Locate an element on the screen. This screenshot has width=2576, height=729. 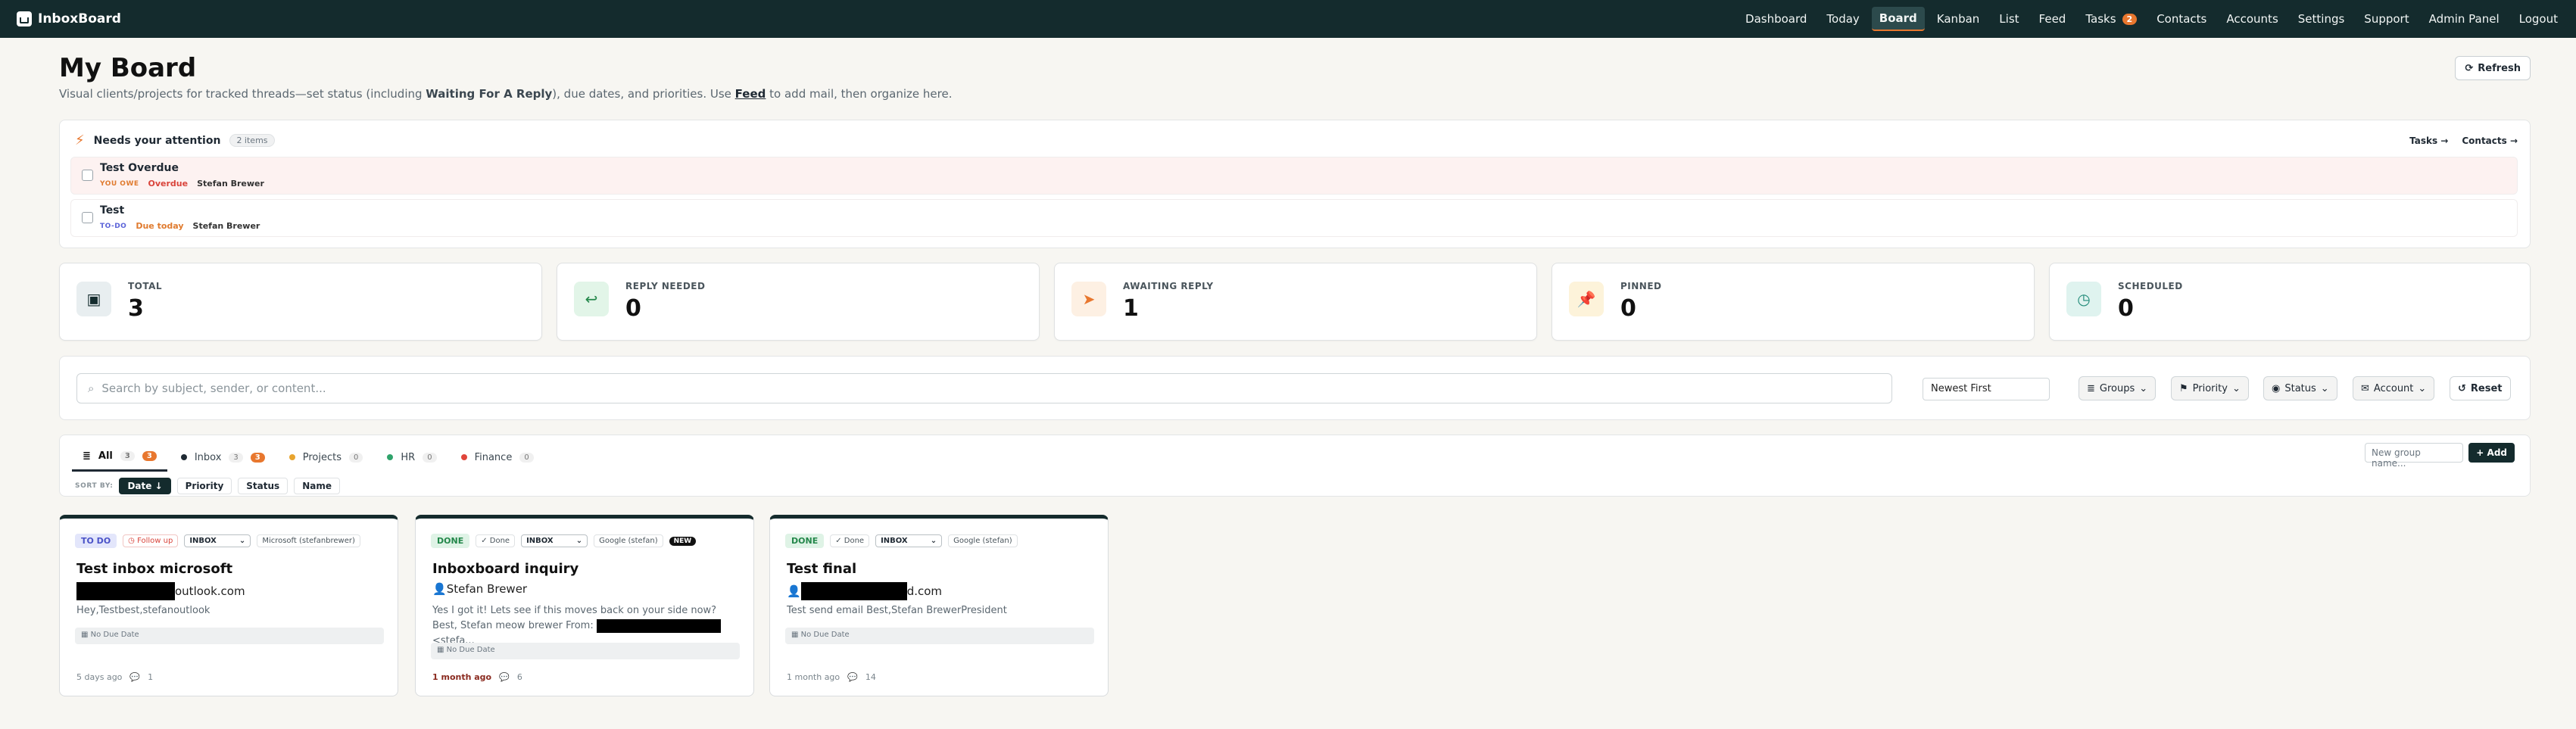
tab-all: ≣ All 3 3 is located at coordinates (119, 459).